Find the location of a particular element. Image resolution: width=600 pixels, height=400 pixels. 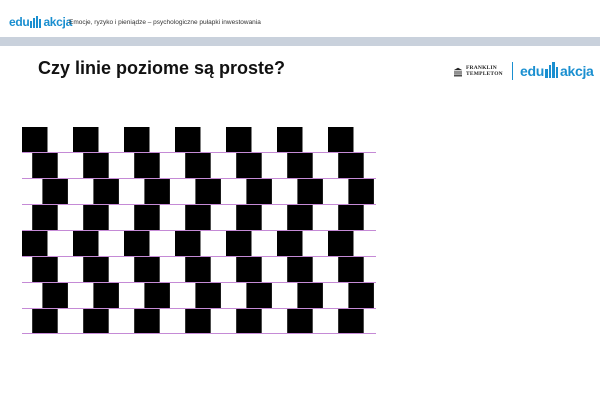

partner-name: FRANKLIN TEMPLETON is located at coordinates (484, 71).